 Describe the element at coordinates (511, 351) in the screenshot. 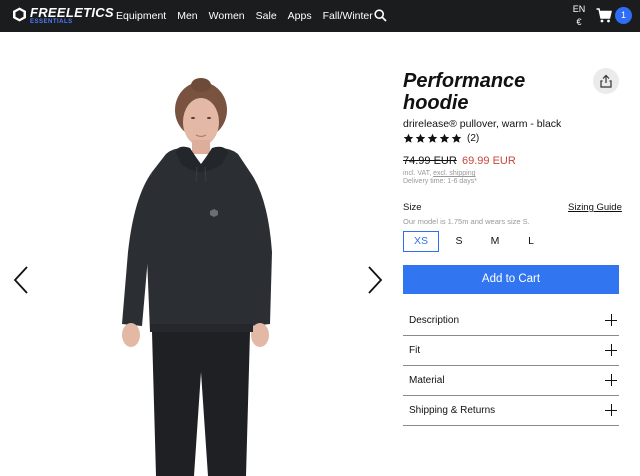

I see `accordion-fit: Fit` at that location.